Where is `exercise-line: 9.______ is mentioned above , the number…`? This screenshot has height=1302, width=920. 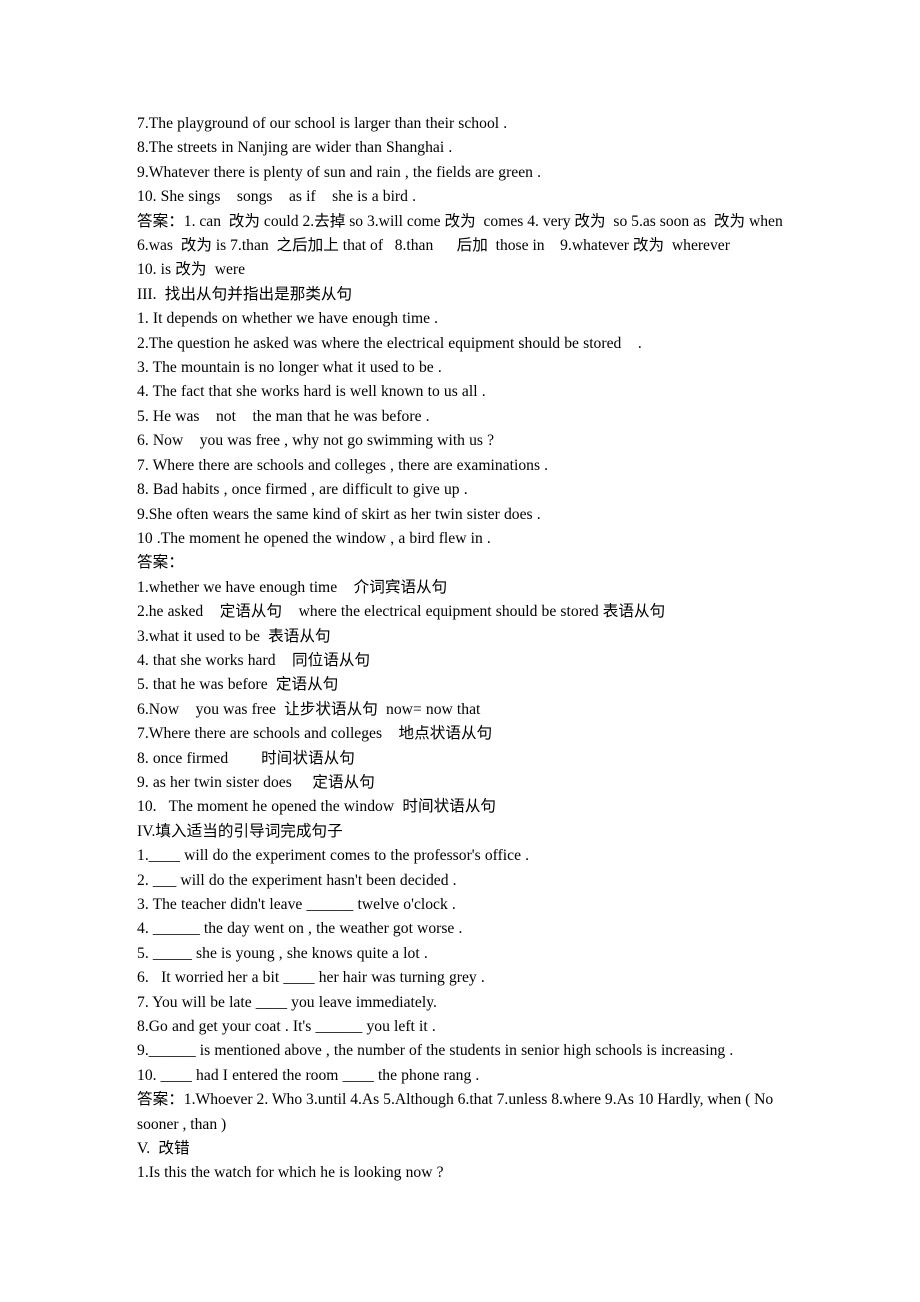
exercise-line: 9.______ is mentioned above , the number… is located at coordinates (435, 1051).